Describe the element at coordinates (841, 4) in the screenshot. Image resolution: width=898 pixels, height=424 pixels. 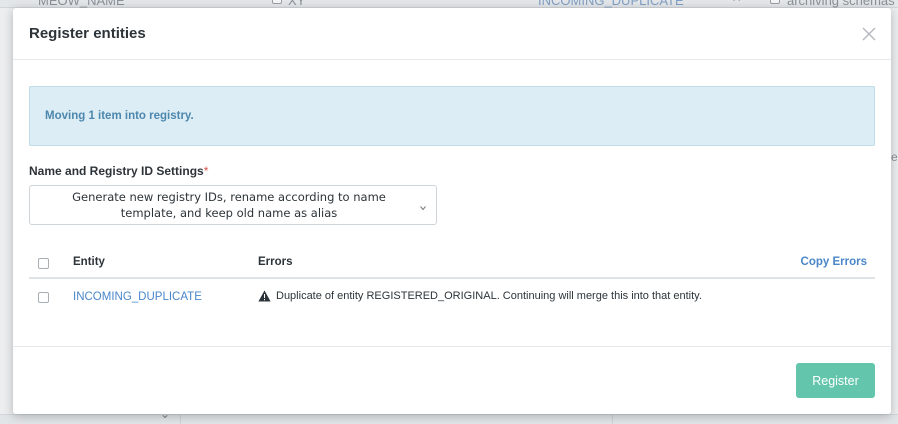
I see `background-checkbox-label: archiving schemas` at that location.